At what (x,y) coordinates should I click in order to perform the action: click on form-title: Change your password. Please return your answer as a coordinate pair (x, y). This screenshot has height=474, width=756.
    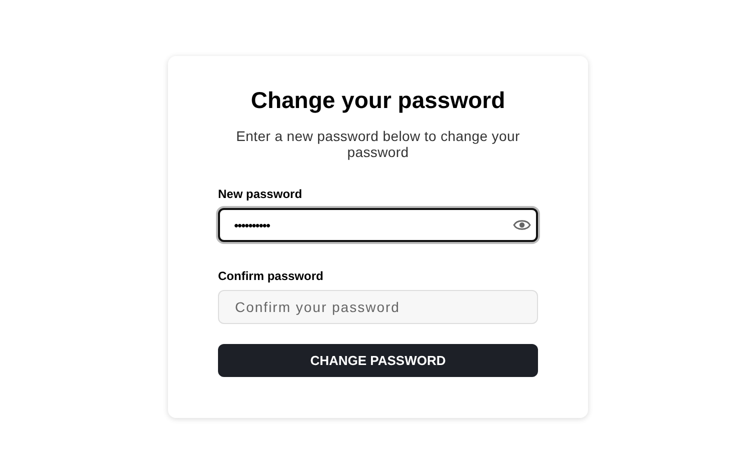
    Looking at the image, I should click on (378, 100).